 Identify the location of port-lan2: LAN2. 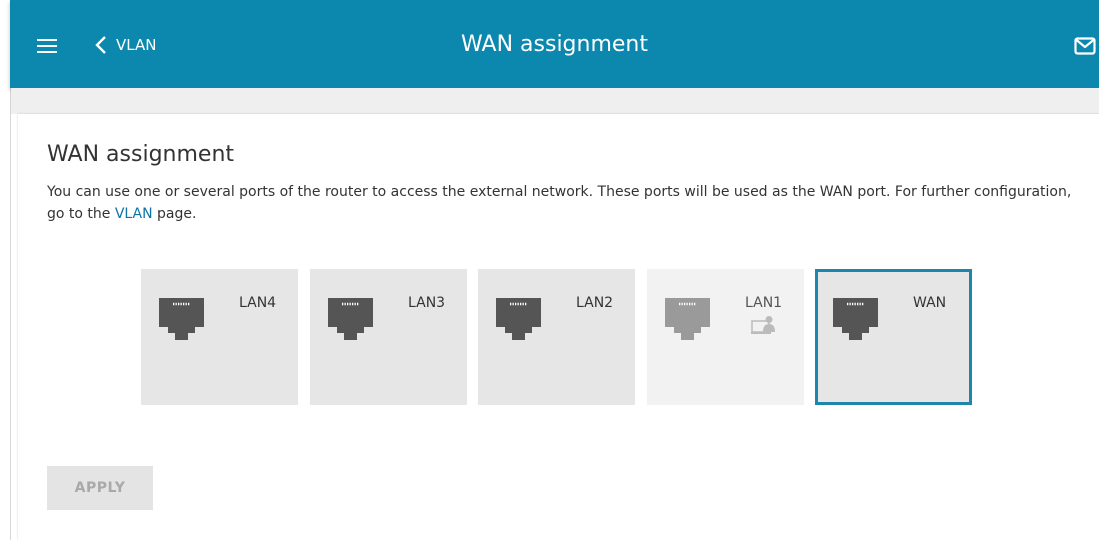
(556, 337).